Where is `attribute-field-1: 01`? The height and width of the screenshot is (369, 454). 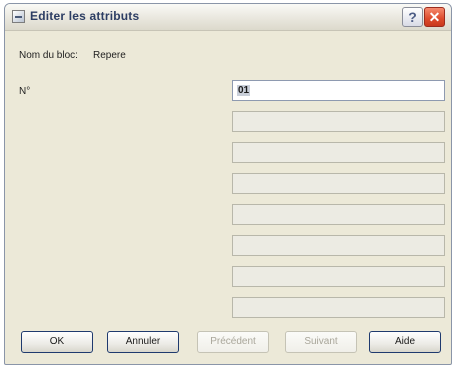 attribute-field-1: 01 is located at coordinates (338, 90).